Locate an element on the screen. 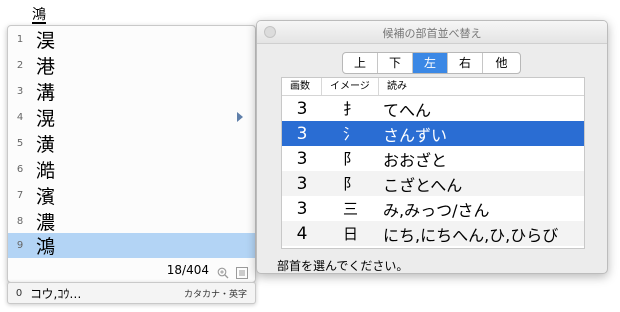 Image resolution: width=620 pixels, height=312 pixels. candidate-item: 4 滉 is located at coordinates (131, 117).